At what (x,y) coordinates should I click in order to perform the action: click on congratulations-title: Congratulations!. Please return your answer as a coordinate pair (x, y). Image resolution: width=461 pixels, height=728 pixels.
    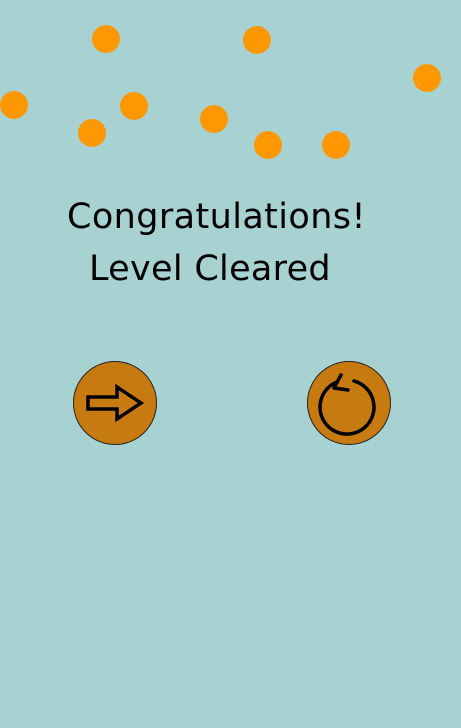
    Looking at the image, I should click on (216, 217).